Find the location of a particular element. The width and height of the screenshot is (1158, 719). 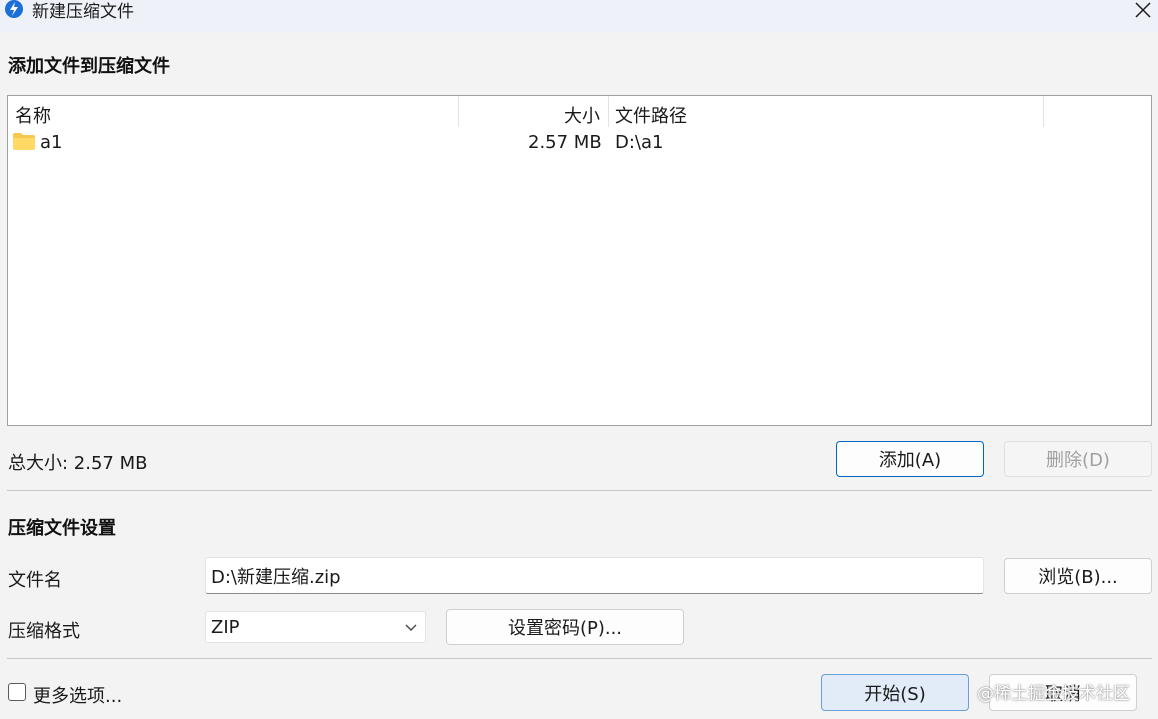

more-options-checkbox is located at coordinates (17, 692).